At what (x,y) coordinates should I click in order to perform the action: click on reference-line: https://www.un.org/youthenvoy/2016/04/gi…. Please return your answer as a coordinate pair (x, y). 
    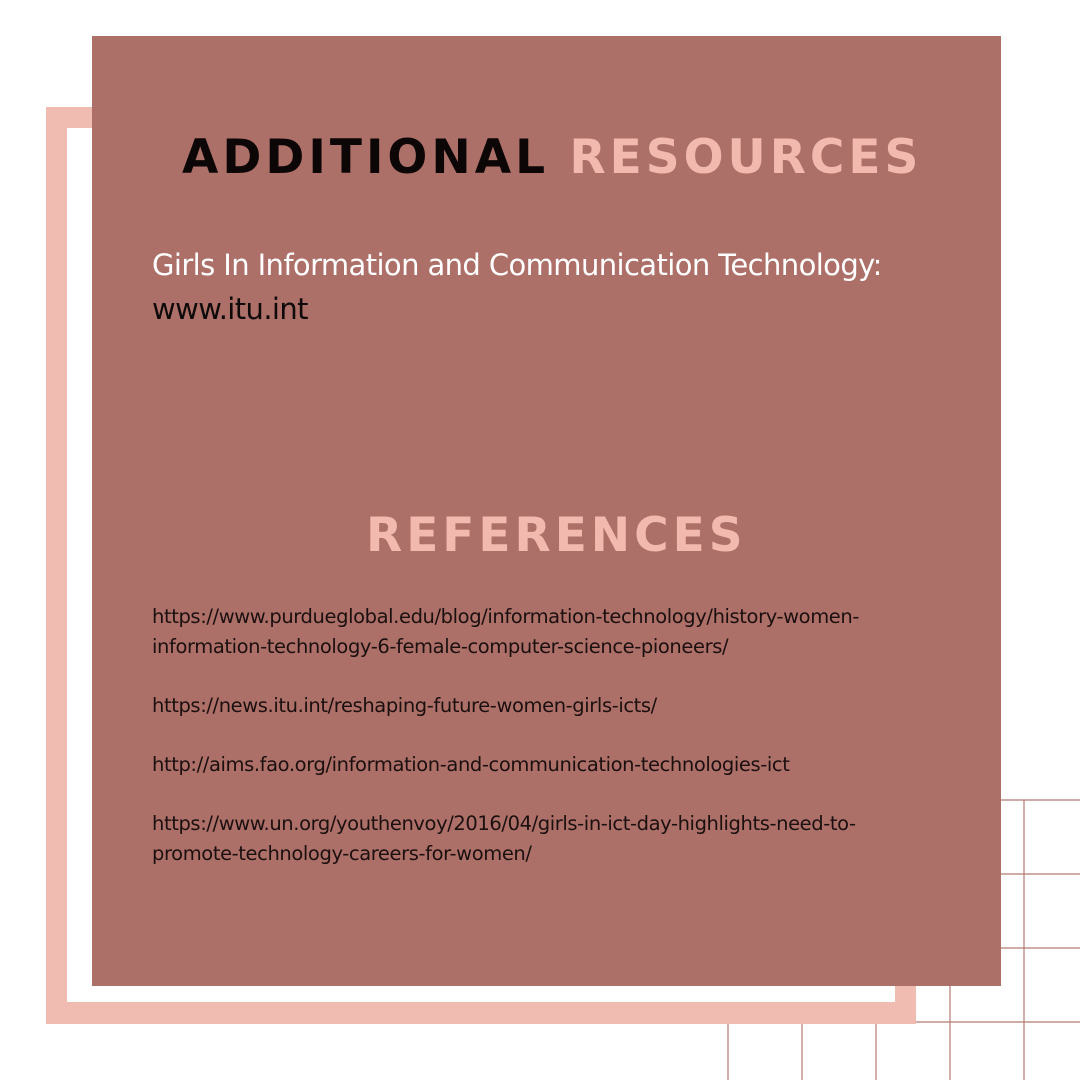
    Looking at the image, I should click on (504, 823).